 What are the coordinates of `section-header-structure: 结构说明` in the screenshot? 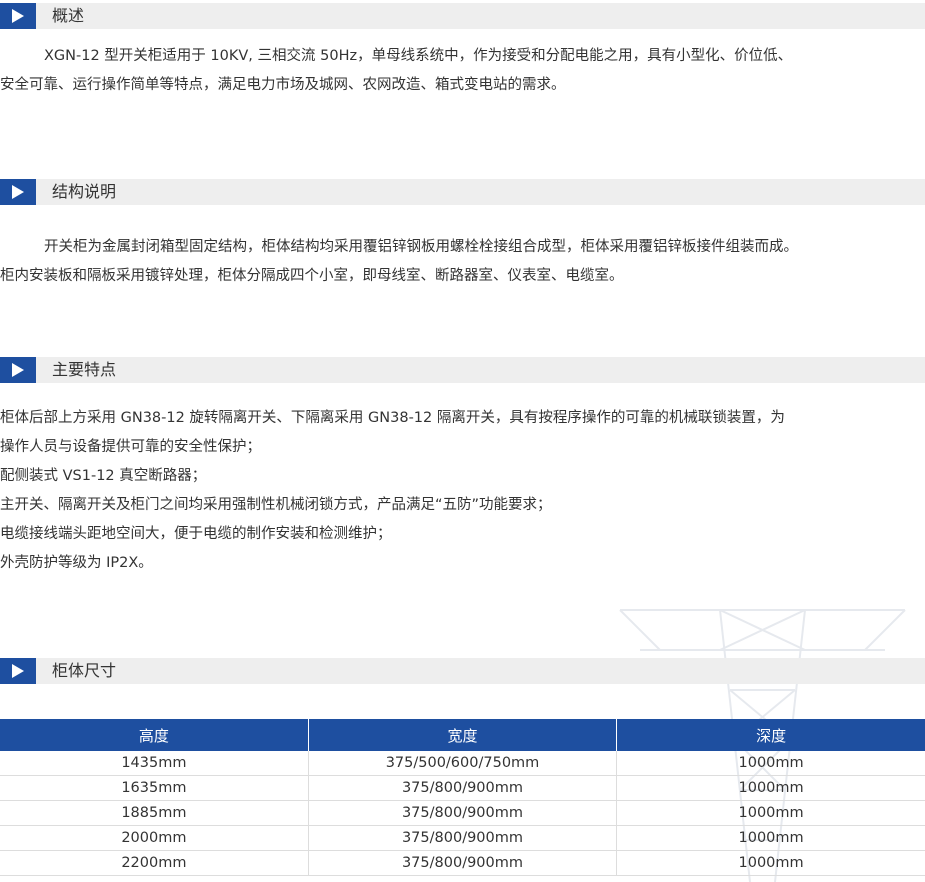 It's located at (462, 192).